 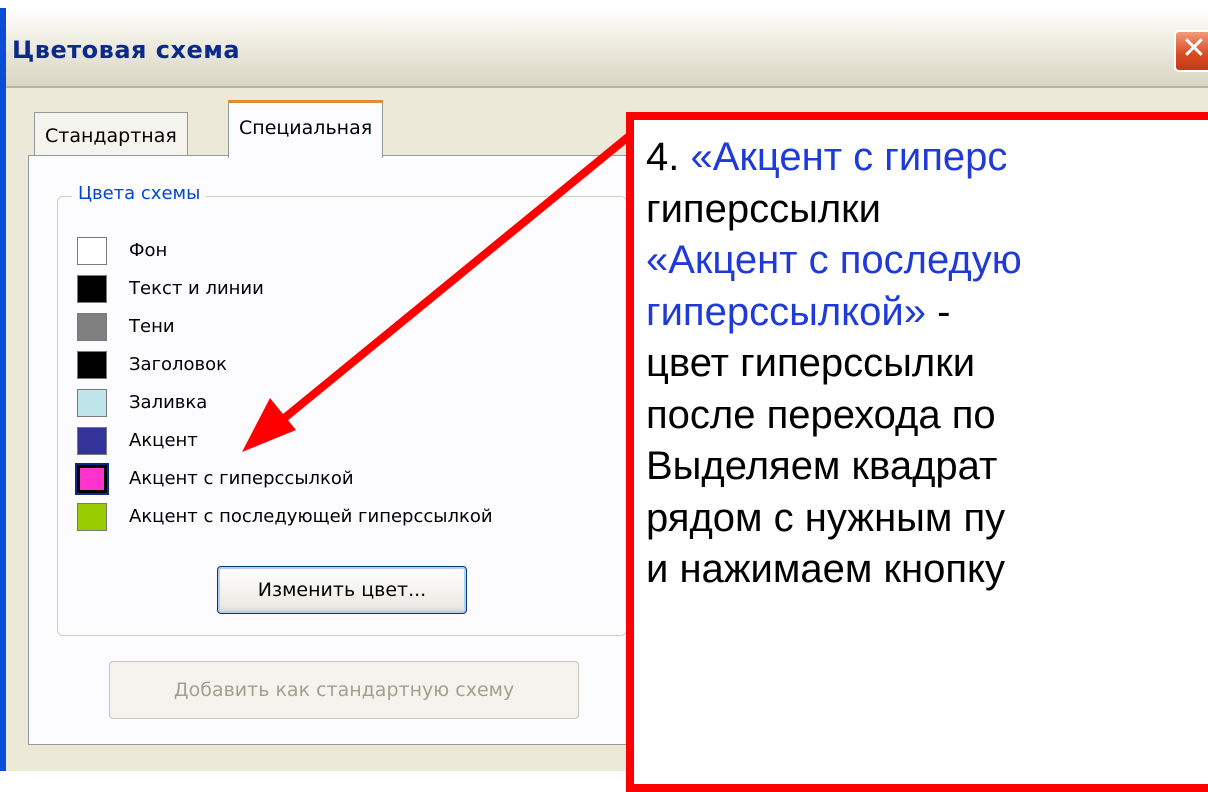 I want to click on callout-line-suffix: -, so click(x=944, y=311).